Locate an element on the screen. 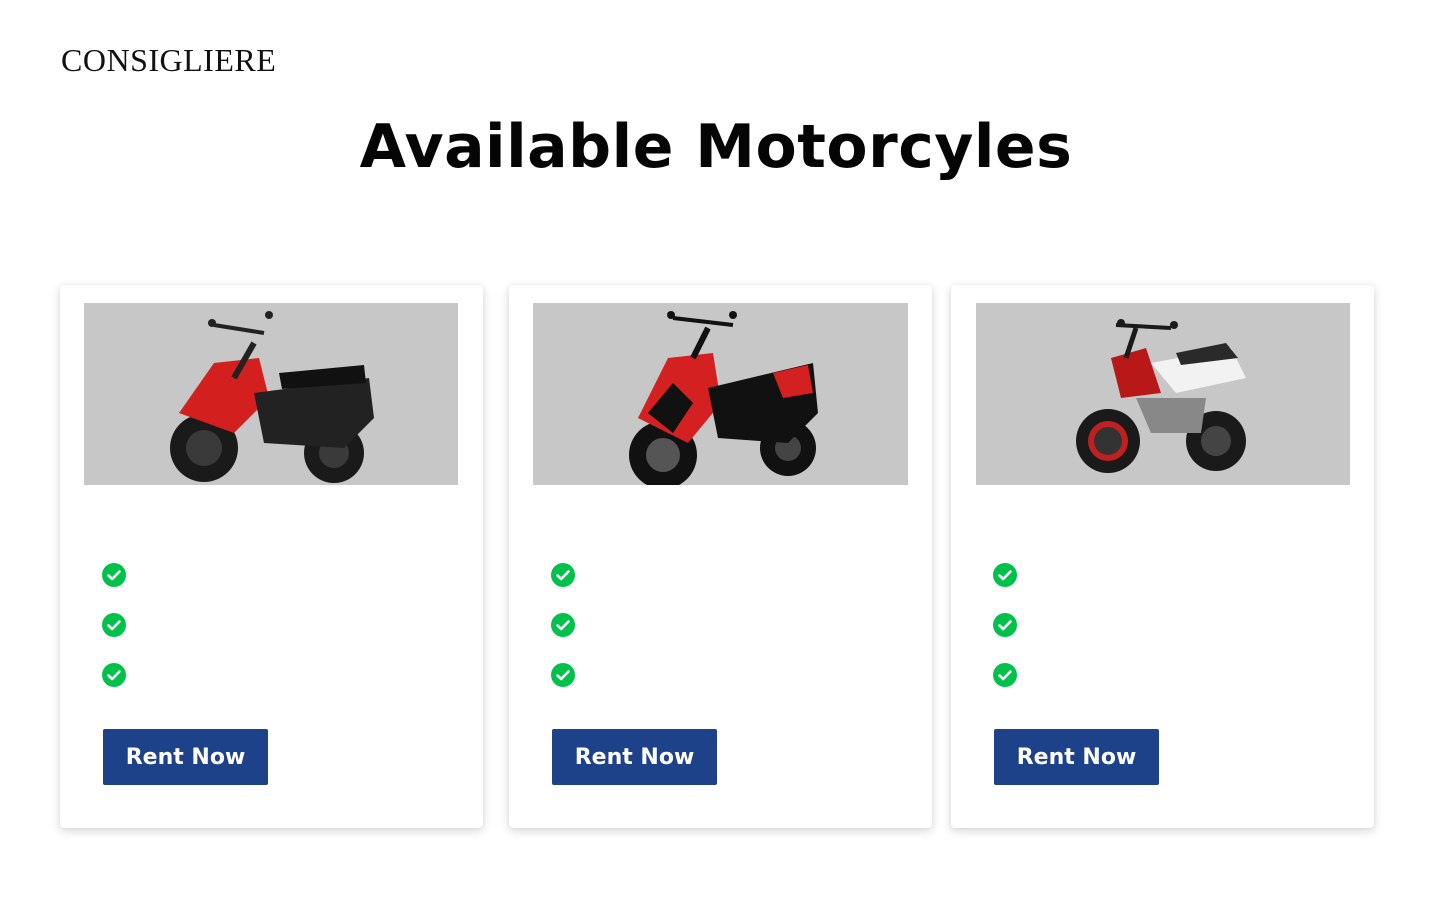 This screenshot has height=900, width=1440. page-title: Available Motorcyles is located at coordinates (716, 147).